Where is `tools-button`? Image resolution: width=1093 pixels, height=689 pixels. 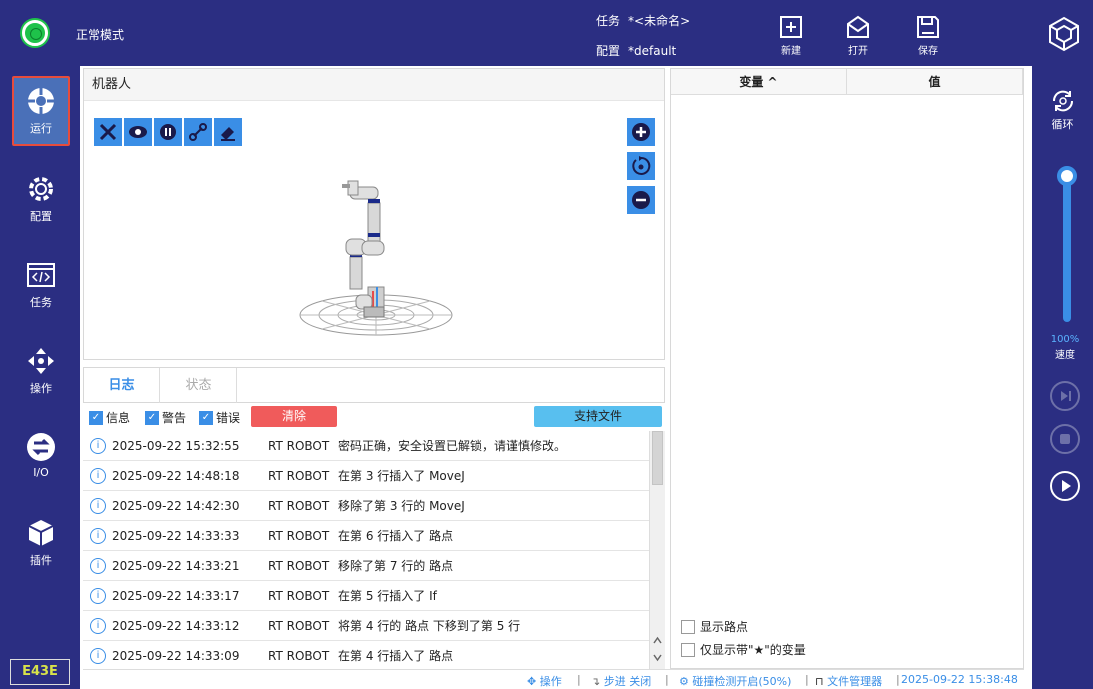 tools-button is located at coordinates (108, 132).